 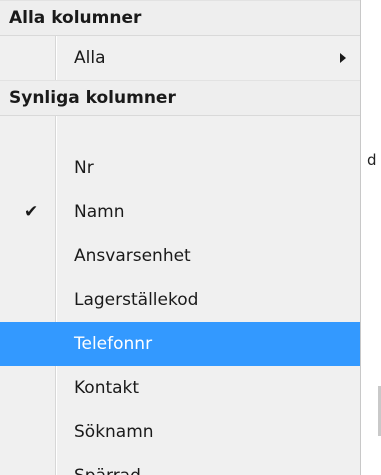 I want to click on menu-item-telefonnr: Telefonnr, so click(x=180, y=344).